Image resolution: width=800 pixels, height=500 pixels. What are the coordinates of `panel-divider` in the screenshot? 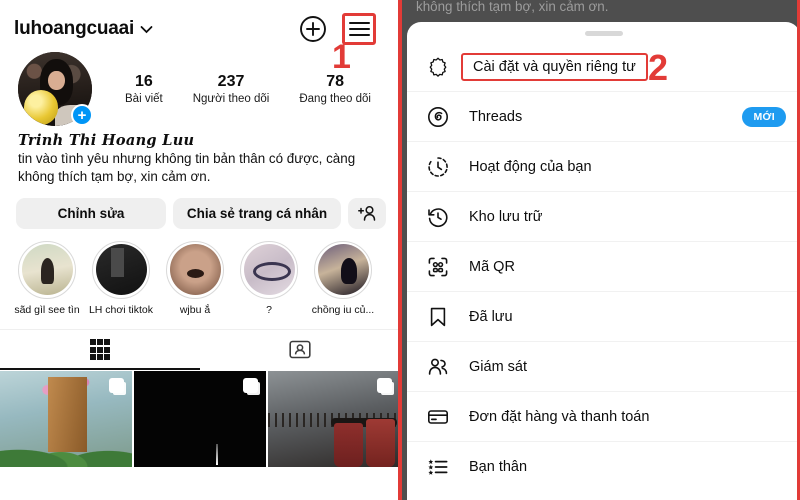 It's located at (400, 250).